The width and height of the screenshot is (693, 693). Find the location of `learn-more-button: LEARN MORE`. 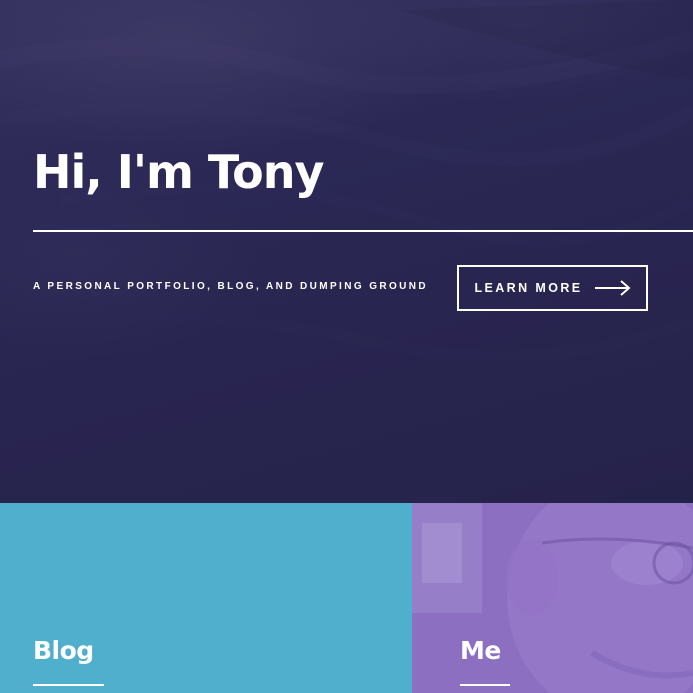

learn-more-button: LEARN MORE is located at coordinates (552, 288).